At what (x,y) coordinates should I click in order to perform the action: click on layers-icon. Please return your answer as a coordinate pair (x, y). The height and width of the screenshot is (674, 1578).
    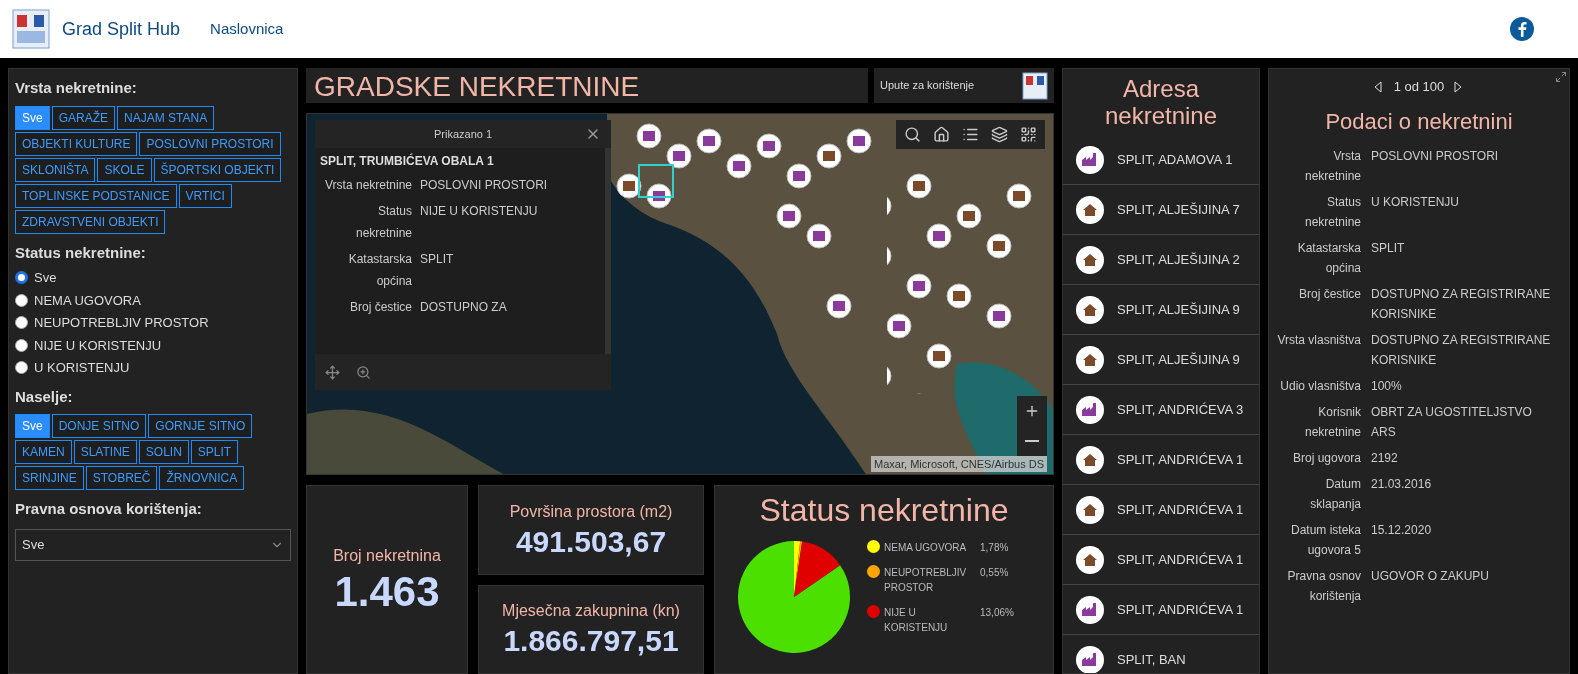
    Looking at the image, I should click on (999, 134).